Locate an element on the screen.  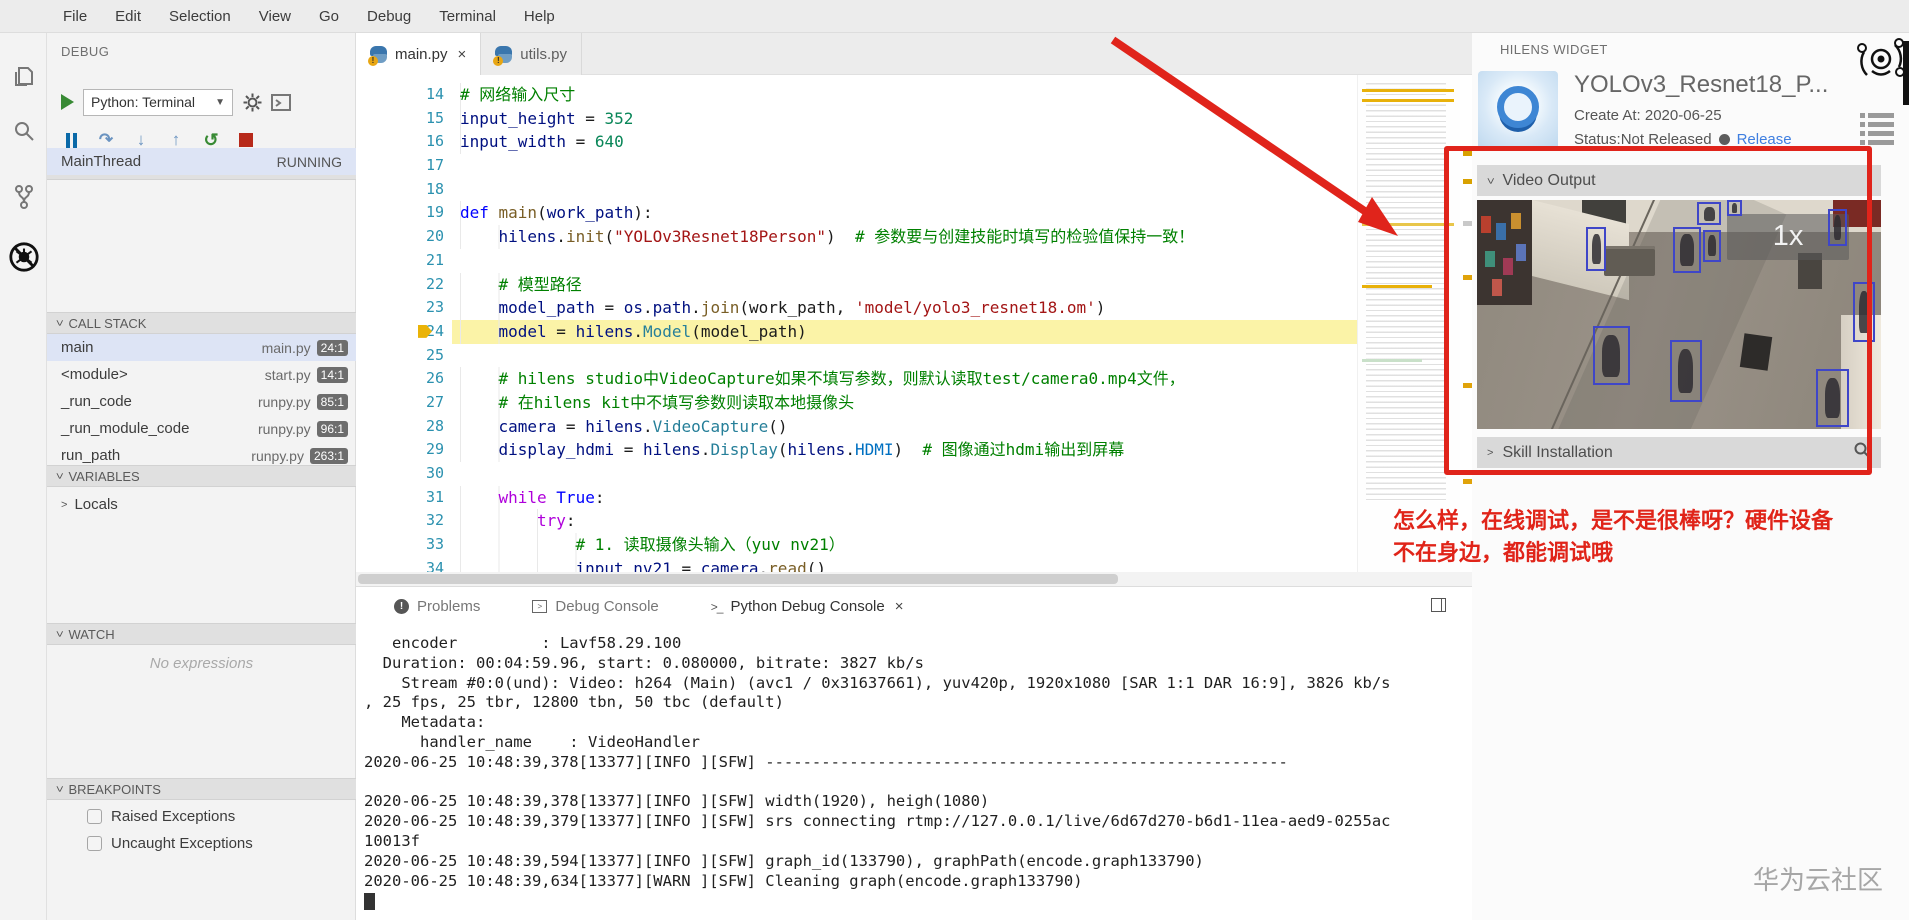
code-line-25: 25 is located at coordinates (856, 356).